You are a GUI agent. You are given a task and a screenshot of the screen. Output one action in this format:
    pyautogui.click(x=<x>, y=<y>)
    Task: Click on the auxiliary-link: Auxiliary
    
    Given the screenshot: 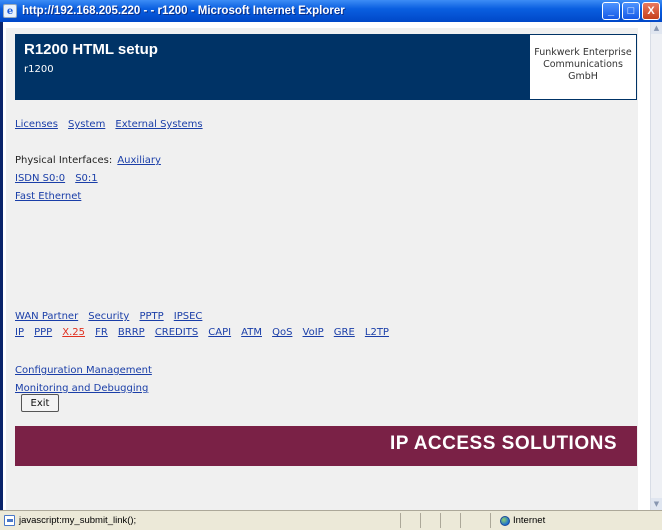 What is the action you would take?
    pyautogui.click(x=139, y=160)
    